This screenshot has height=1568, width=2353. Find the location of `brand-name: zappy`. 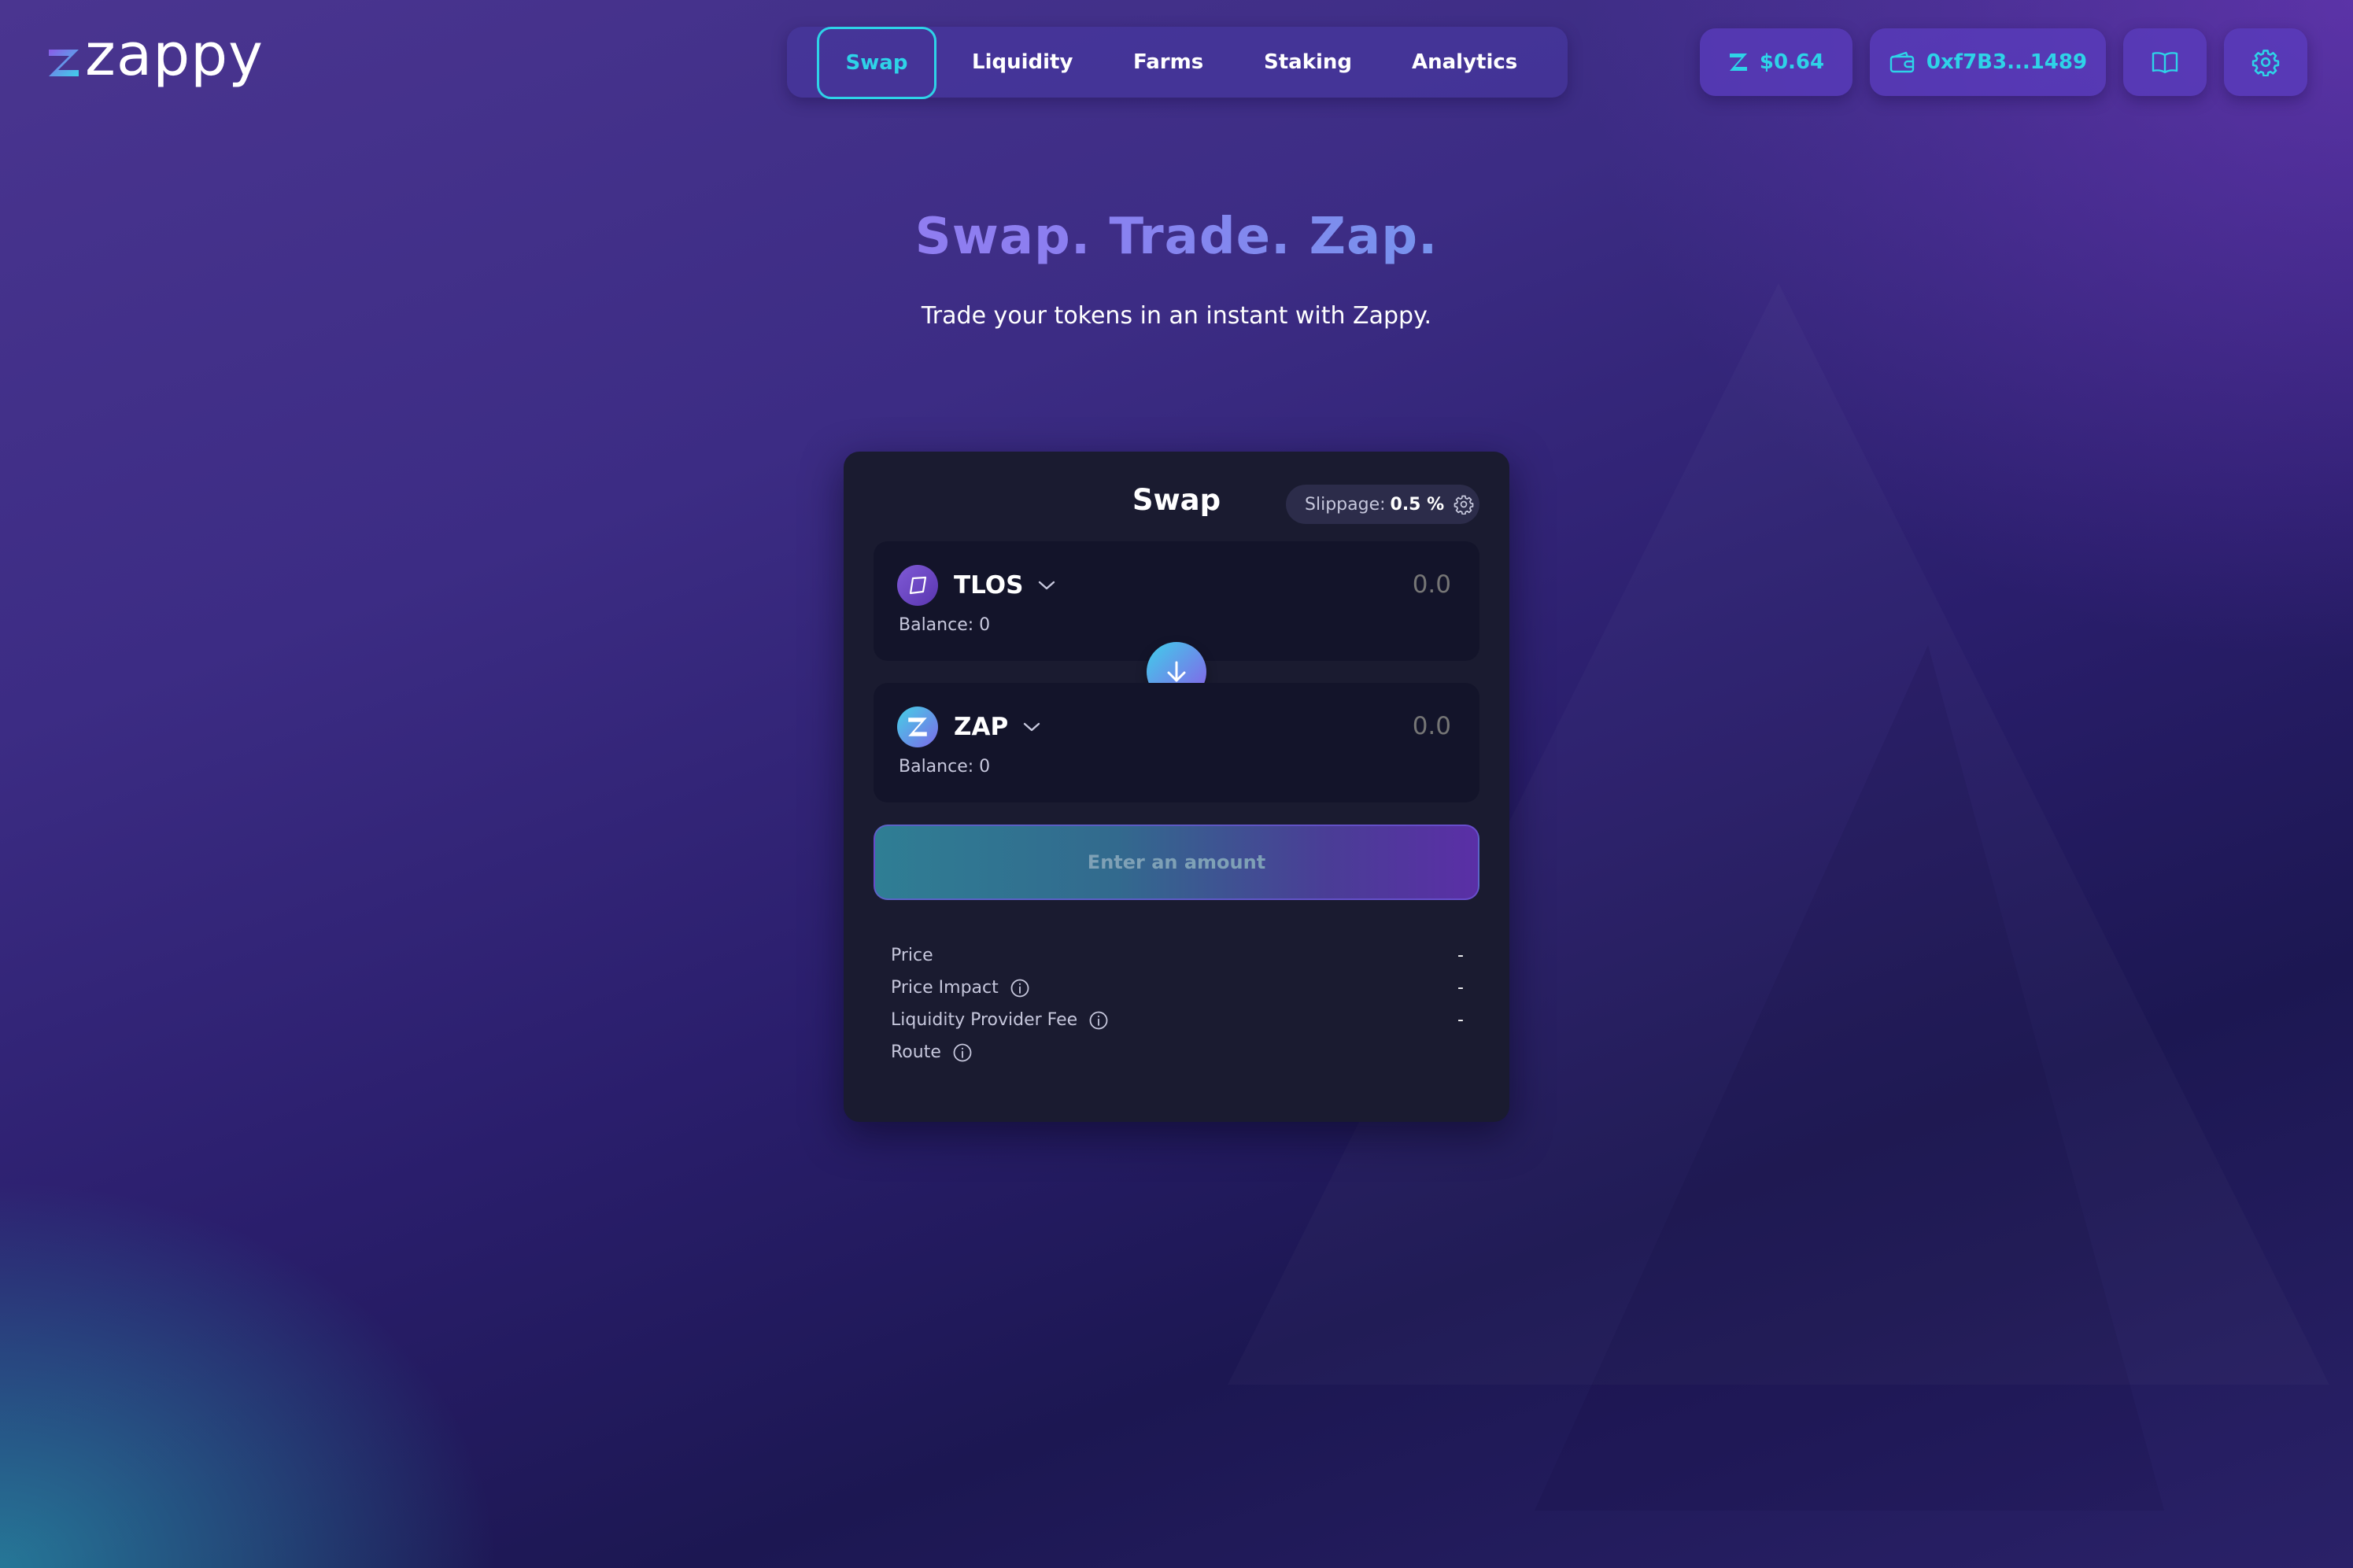

brand-name: zappy is located at coordinates (174, 55).